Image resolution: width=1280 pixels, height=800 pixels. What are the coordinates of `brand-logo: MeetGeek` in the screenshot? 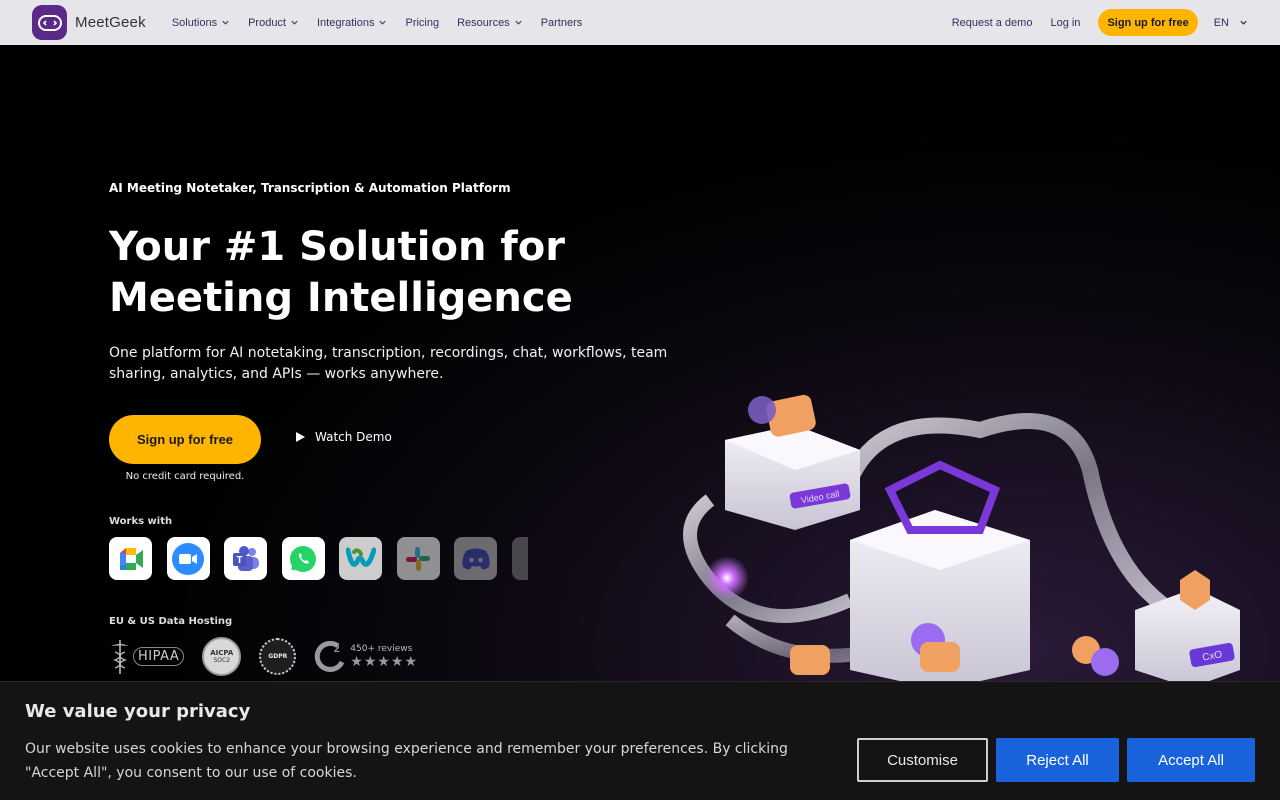 It's located at (89, 22).